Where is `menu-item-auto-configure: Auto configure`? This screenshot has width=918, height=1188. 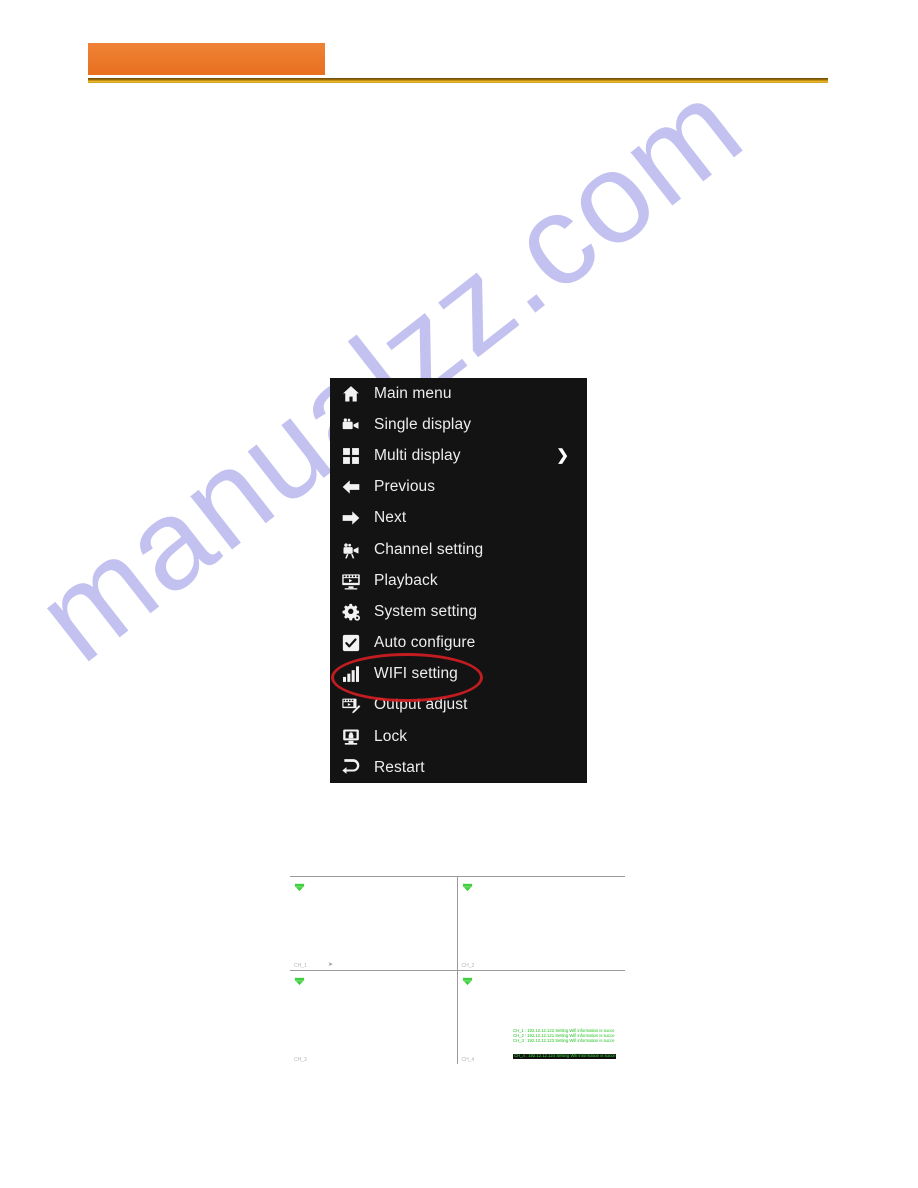 menu-item-auto-configure: Auto configure is located at coordinates (458, 643).